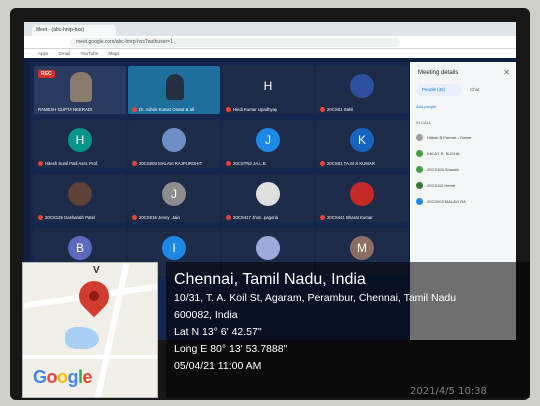 The width and height of the screenshot is (540, 406). Describe the element at coordinates (463, 90) in the screenshot. I see `panel-tabs: People (46) Chat` at that location.